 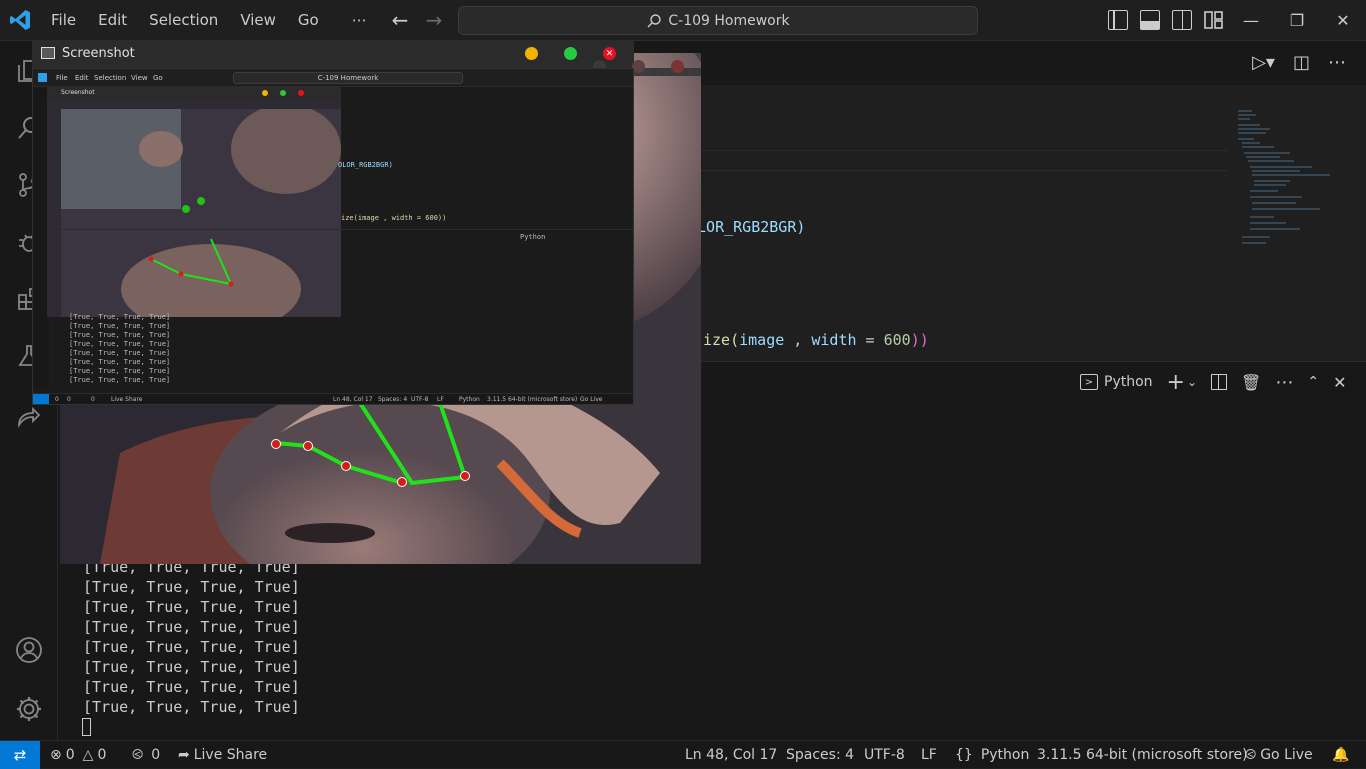 What do you see at coordinates (731, 755) in the screenshot?
I see `cursor-position: Ln 48, Col 17` at bounding box center [731, 755].